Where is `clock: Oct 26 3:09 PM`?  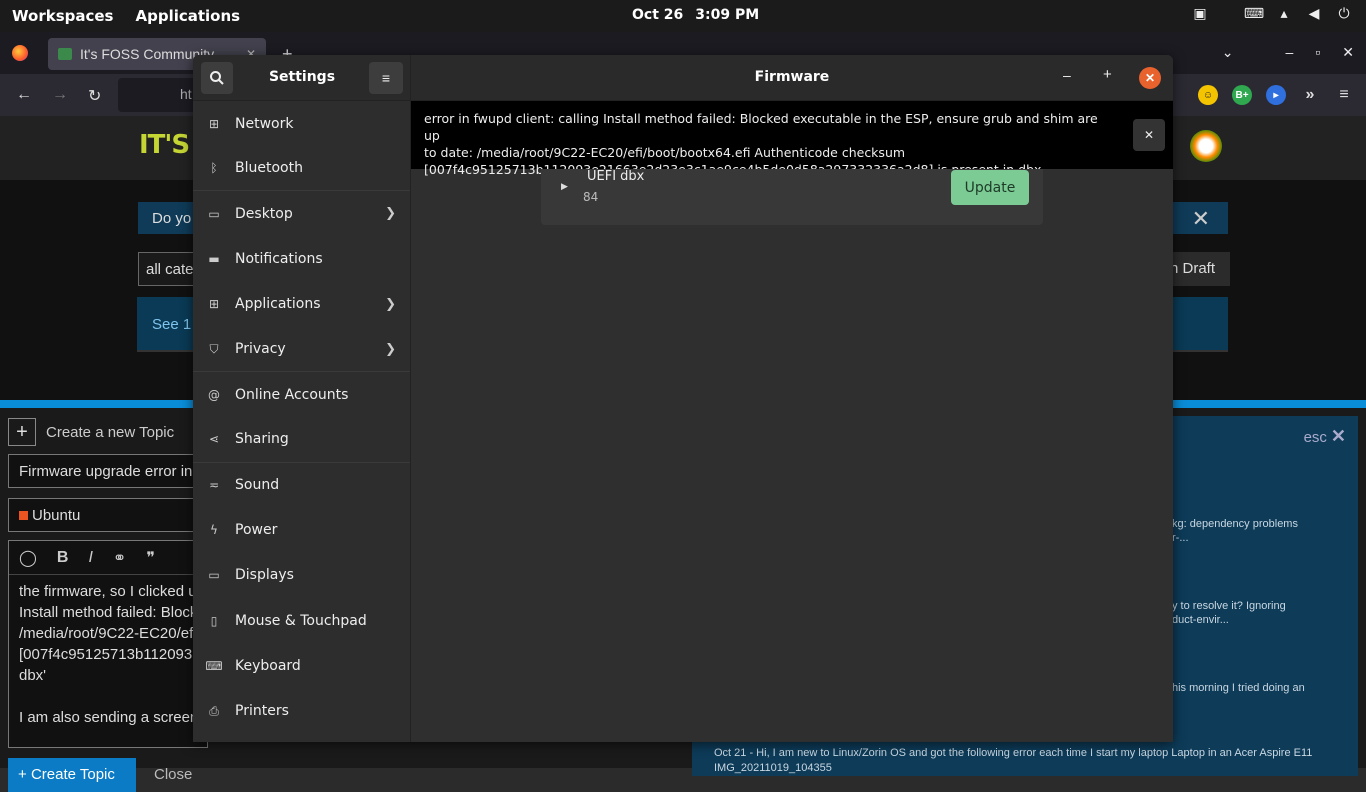
clock: Oct 26 3:09 PM is located at coordinates (701, 15).